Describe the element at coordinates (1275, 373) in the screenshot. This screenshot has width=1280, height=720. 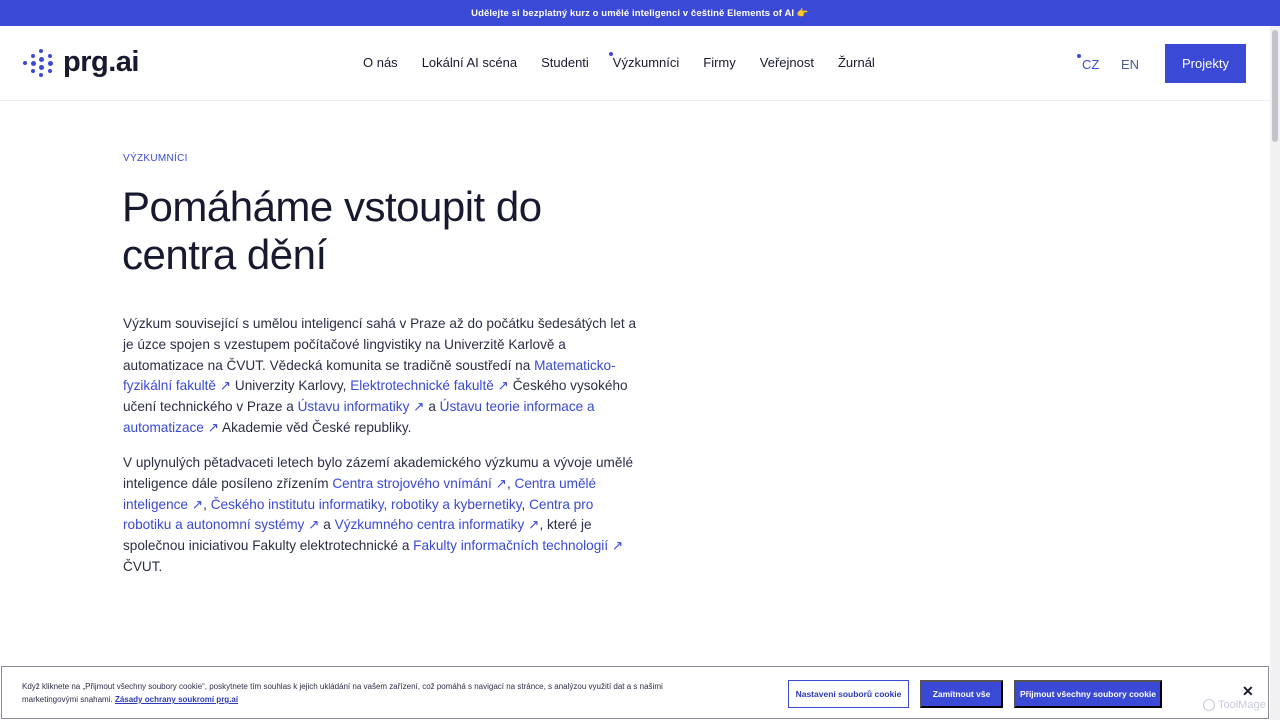
I see `scrollbar` at that location.